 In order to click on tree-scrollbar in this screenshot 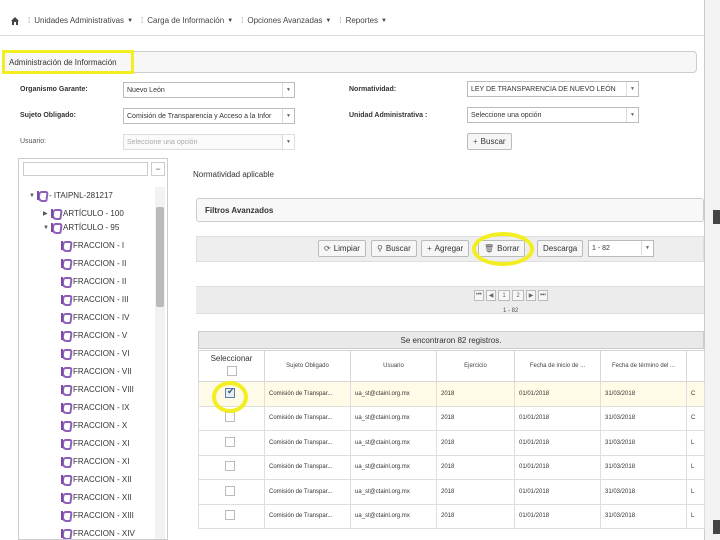, I will do `click(160, 363)`.